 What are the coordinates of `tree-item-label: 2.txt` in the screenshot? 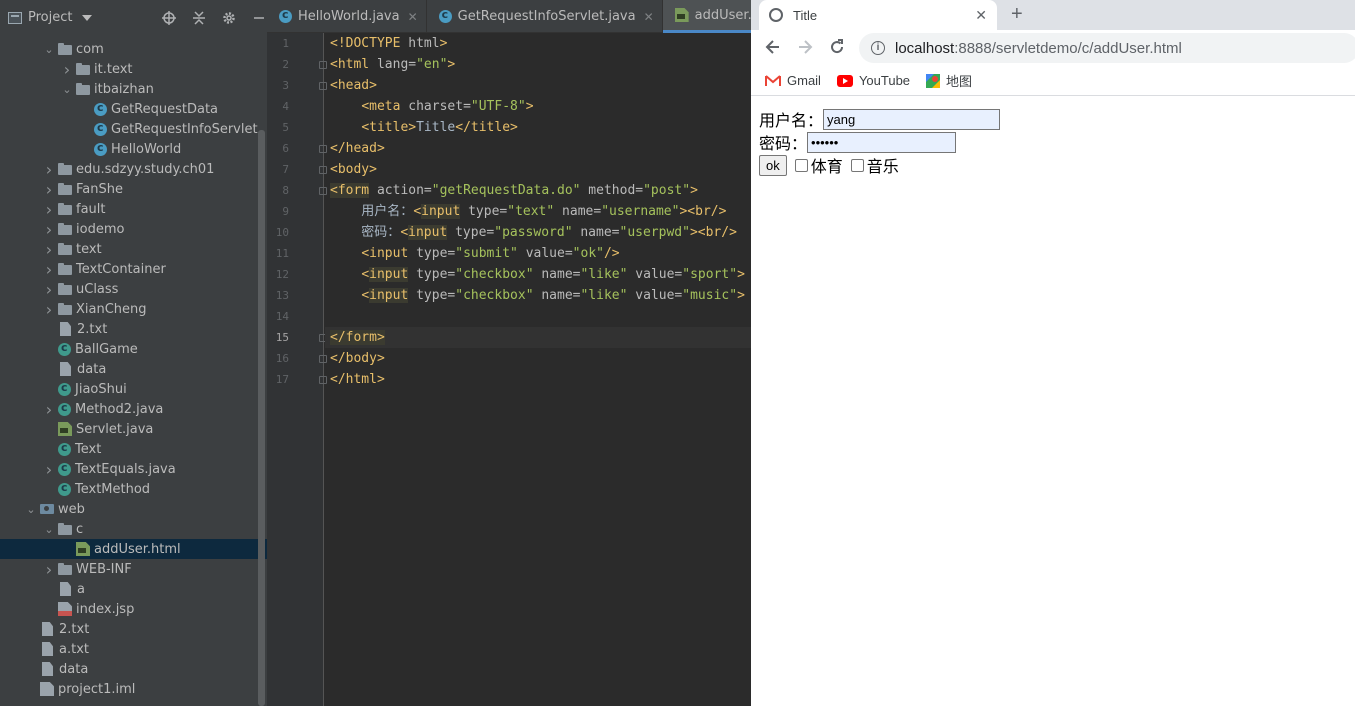 It's located at (92, 329).